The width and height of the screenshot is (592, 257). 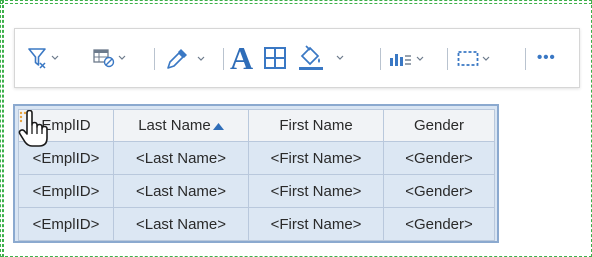 I want to click on selection-button, so click(x=473, y=59).